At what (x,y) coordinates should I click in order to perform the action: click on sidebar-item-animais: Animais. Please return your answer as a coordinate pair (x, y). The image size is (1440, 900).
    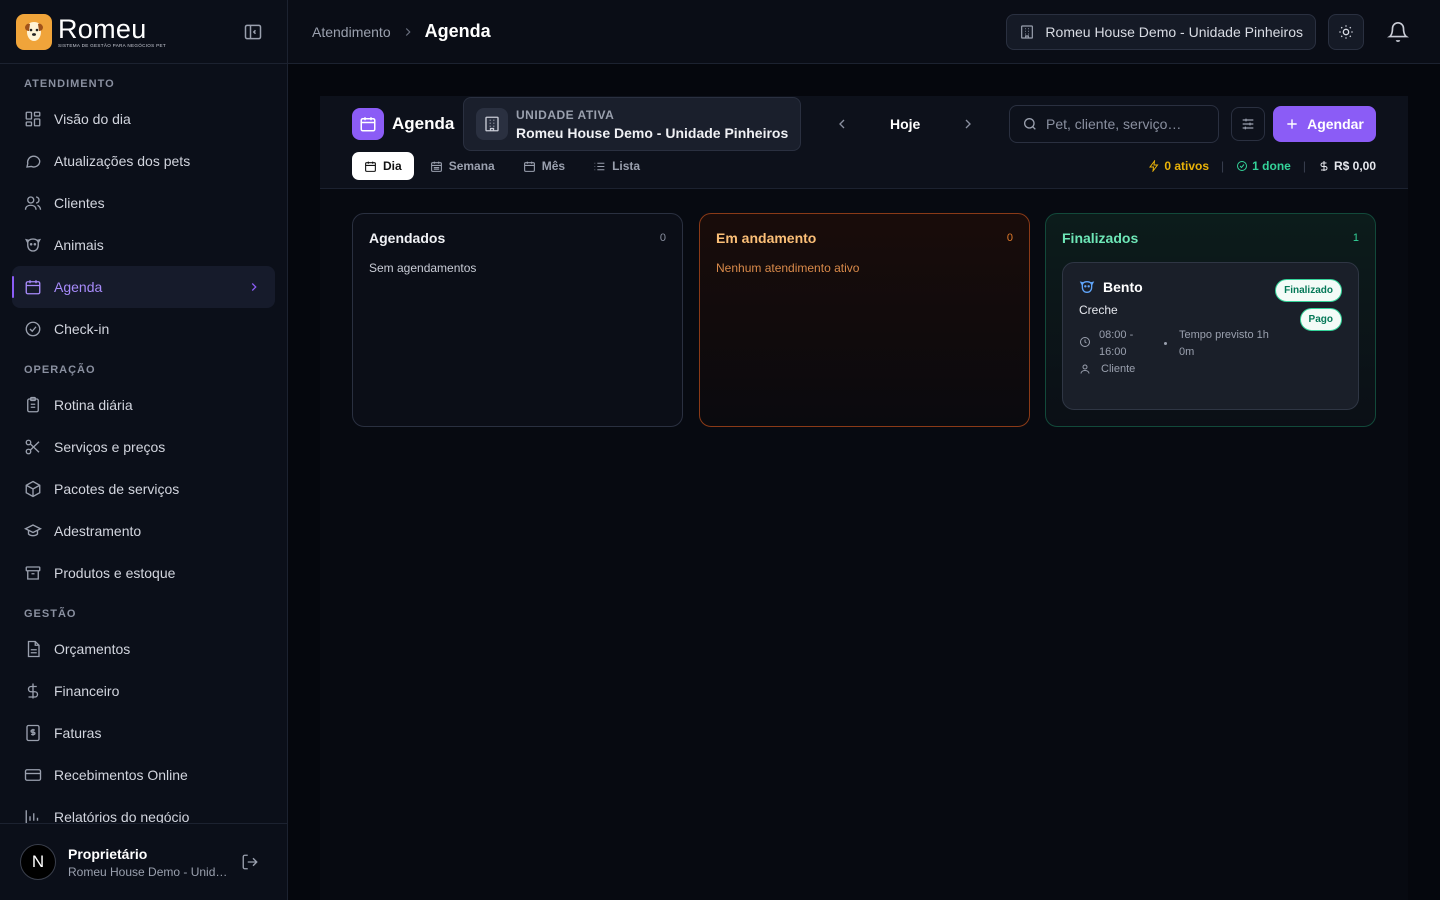
    Looking at the image, I should click on (143, 245).